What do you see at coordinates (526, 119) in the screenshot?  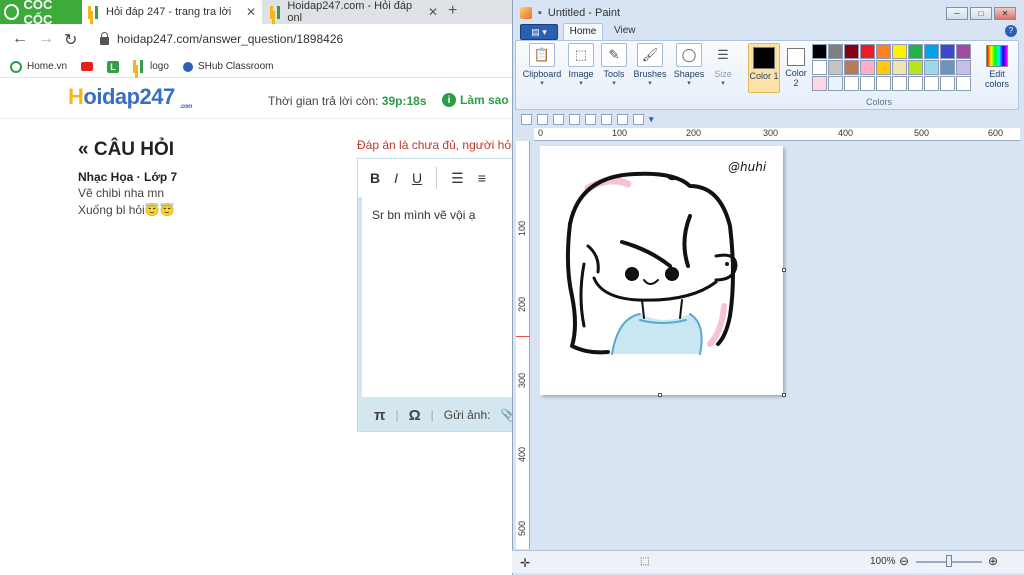 I see `save-icon` at bounding box center [526, 119].